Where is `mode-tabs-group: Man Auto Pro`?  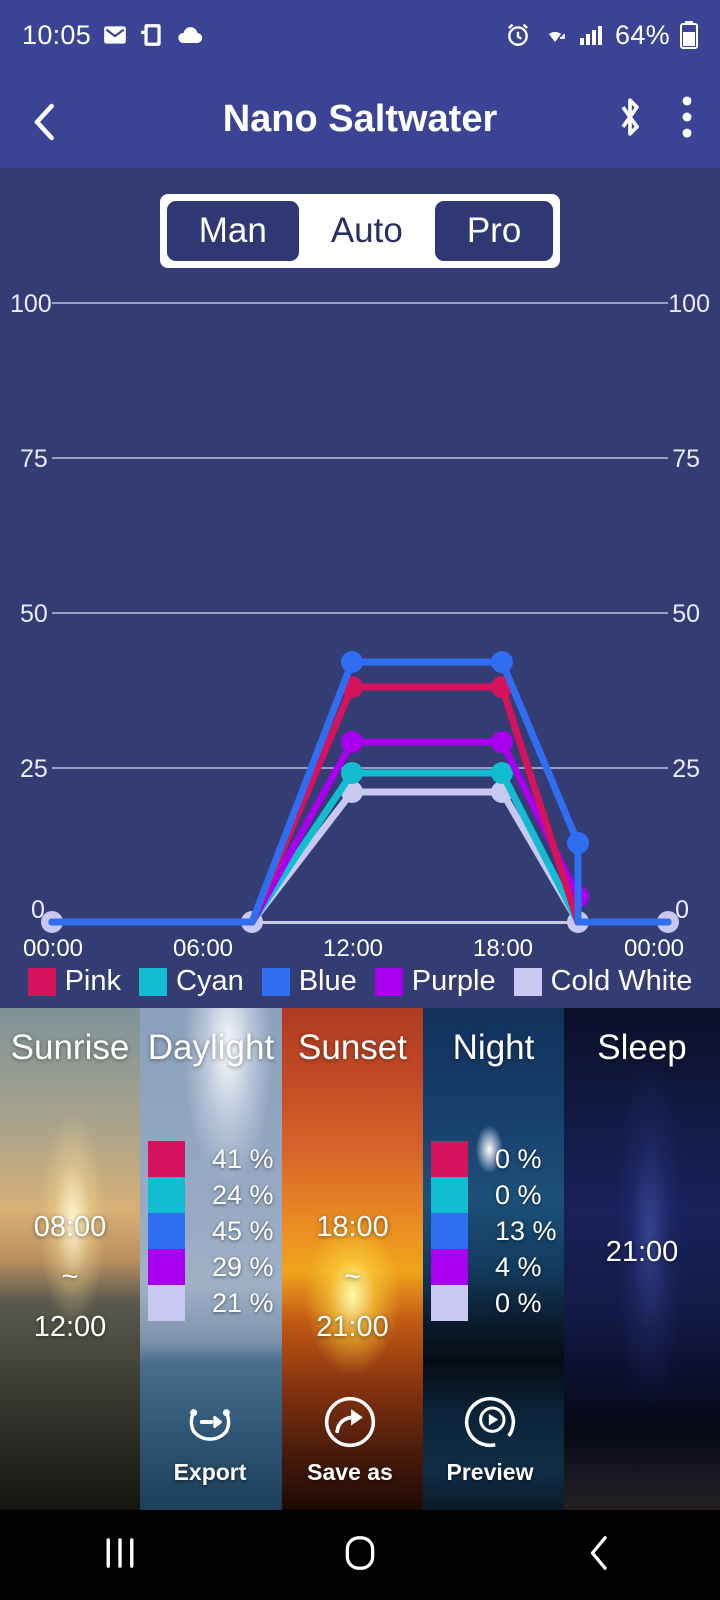 mode-tabs-group: Man Auto Pro is located at coordinates (360, 231).